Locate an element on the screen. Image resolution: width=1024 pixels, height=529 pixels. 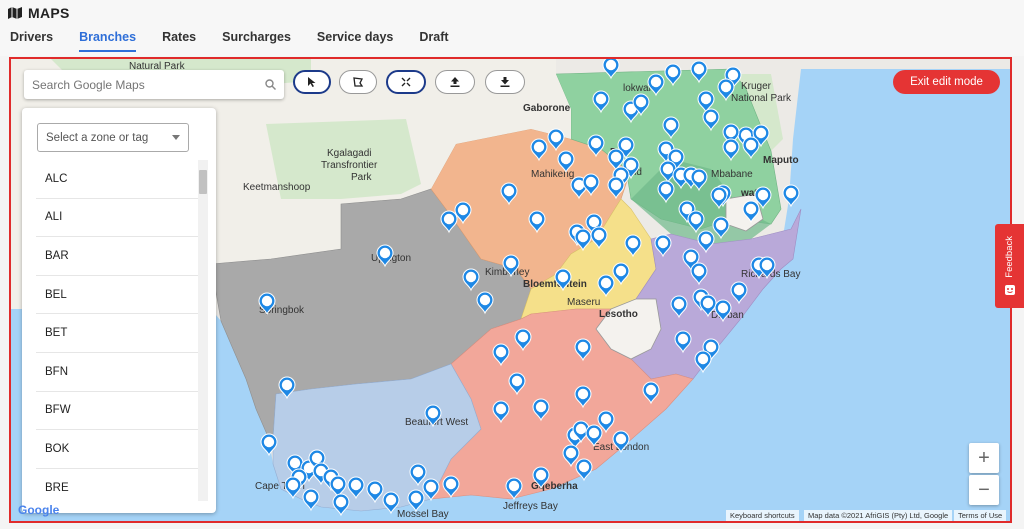
zone-list-scroll-thumb is located at coordinates (203, 182).